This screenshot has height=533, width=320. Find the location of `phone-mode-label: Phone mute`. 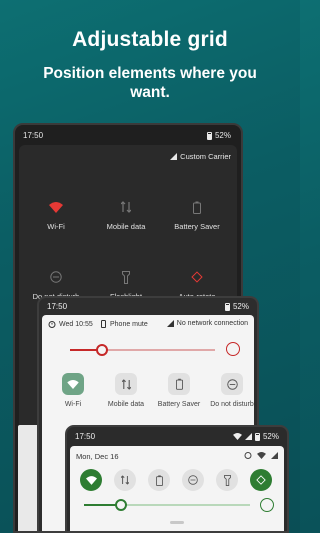

phone-mode-label: Phone mute is located at coordinates (129, 324).